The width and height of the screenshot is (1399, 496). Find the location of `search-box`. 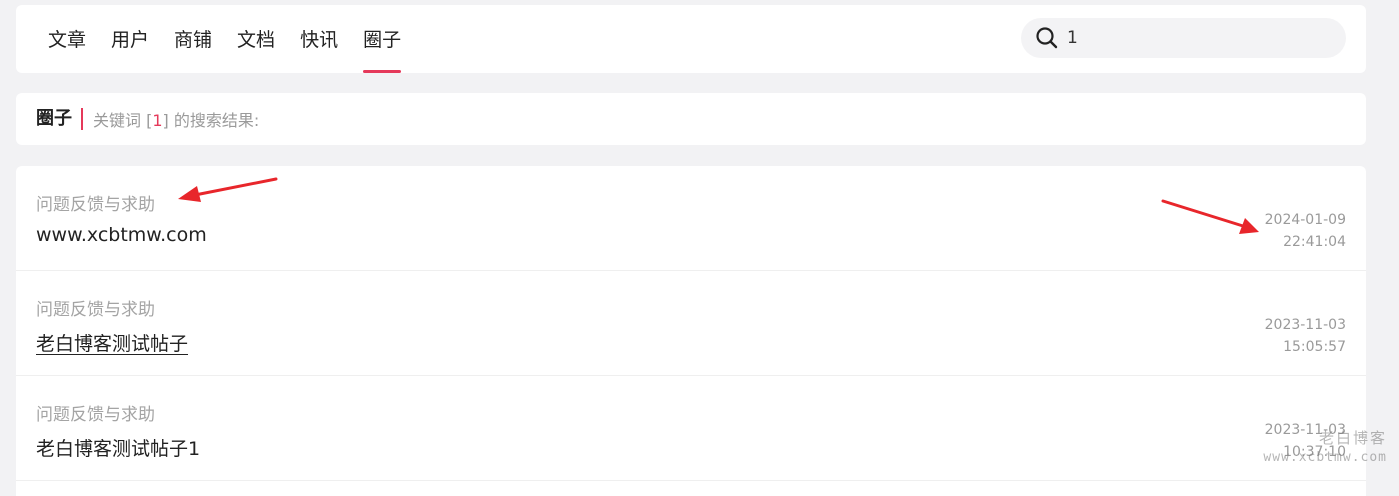

search-box is located at coordinates (1183, 38).